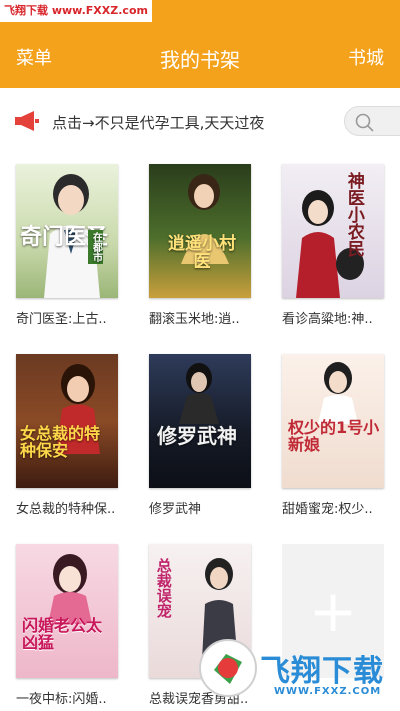 The height and width of the screenshot is (711, 400). Describe the element at coordinates (158, 123) in the screenshot. I see `notice-text: 点击→不只是代孕工具,天天过夜` at that location.